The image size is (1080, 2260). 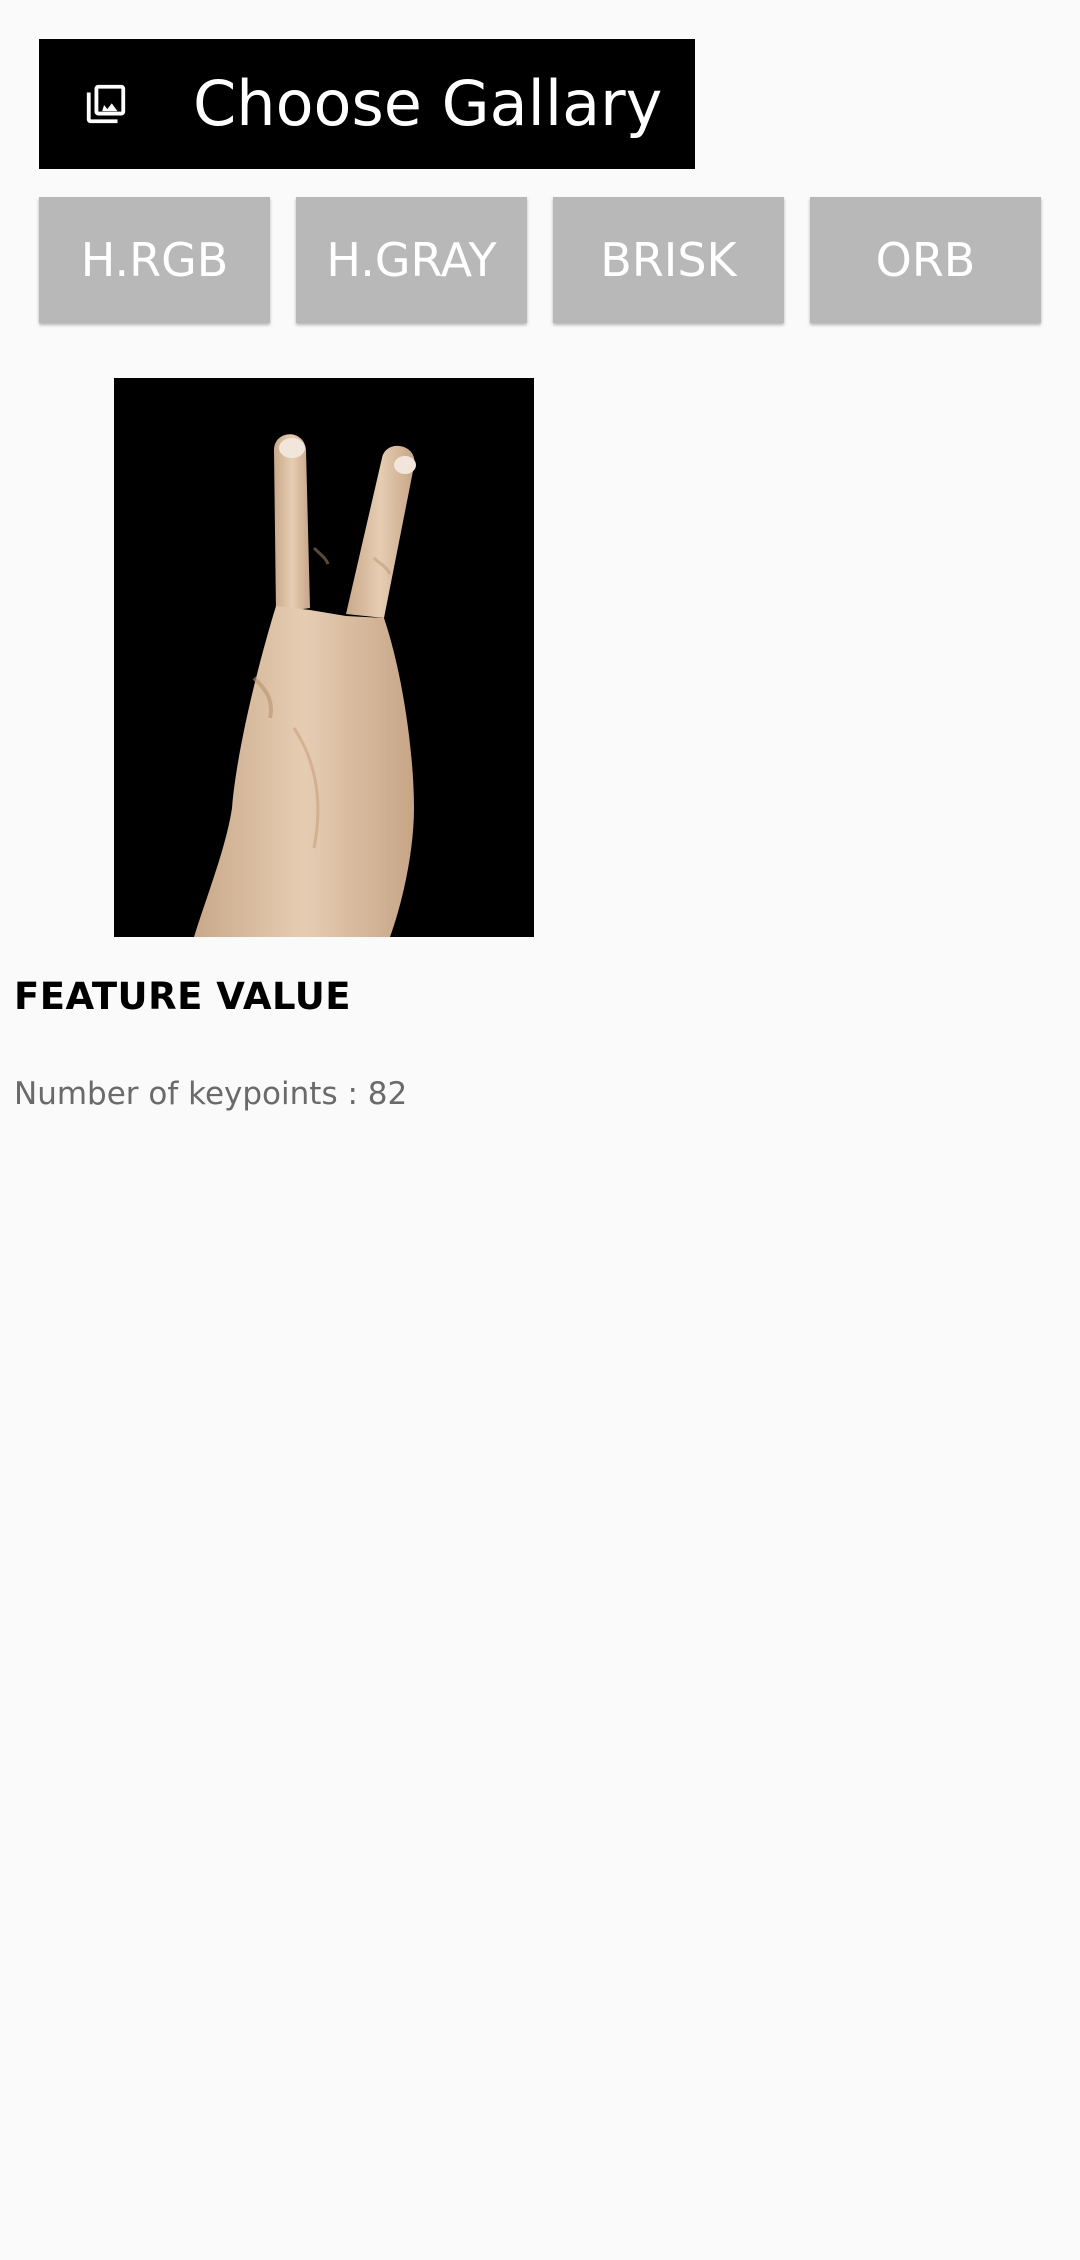 I want to click on choose-gallery-label: Choose Gallary, so click(x=428, y=103).